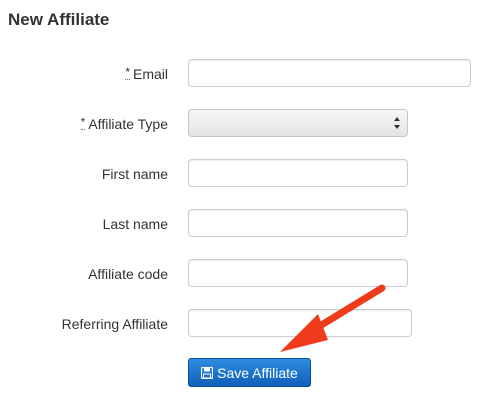 The width and height of the screenshot is (496, 409). I want to click on page-title: New Affiliate, so click(59, 19).